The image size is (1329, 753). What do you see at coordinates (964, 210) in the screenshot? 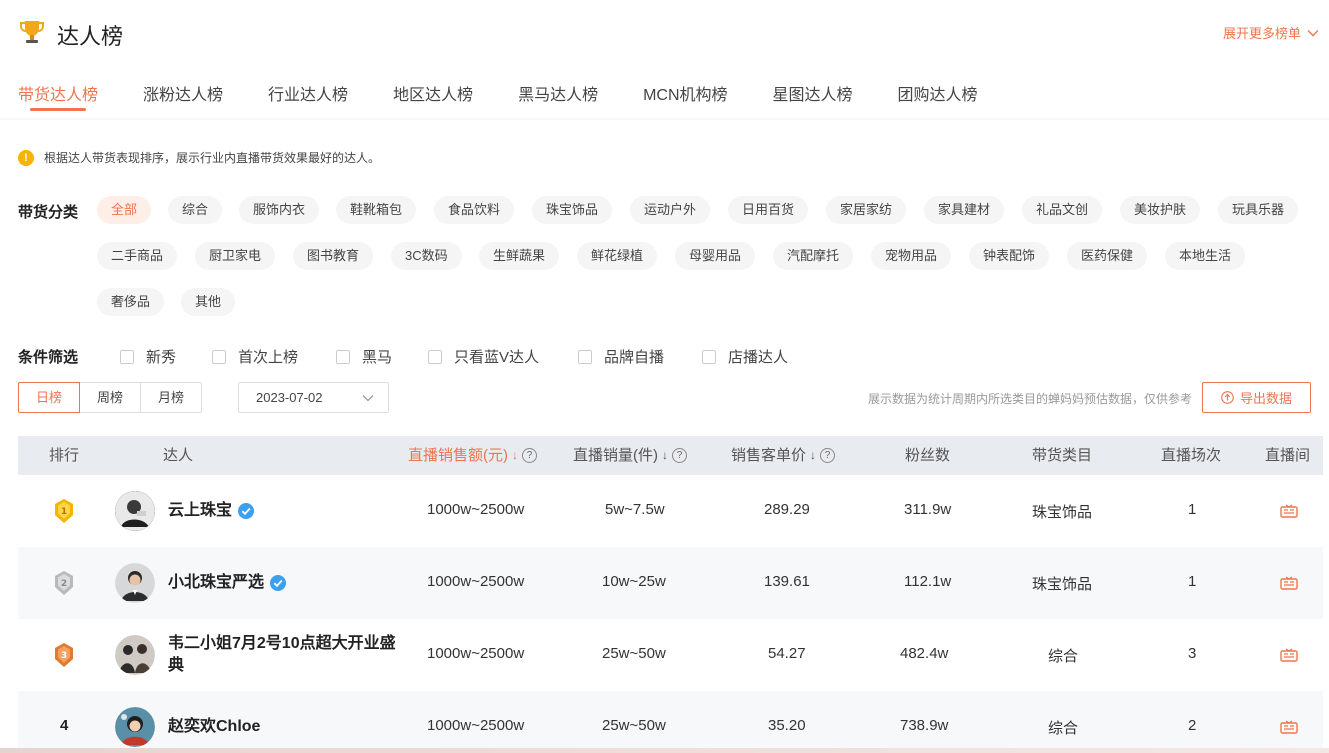
I see `category-chip: 家具建材` at bounding box center [964, 210].